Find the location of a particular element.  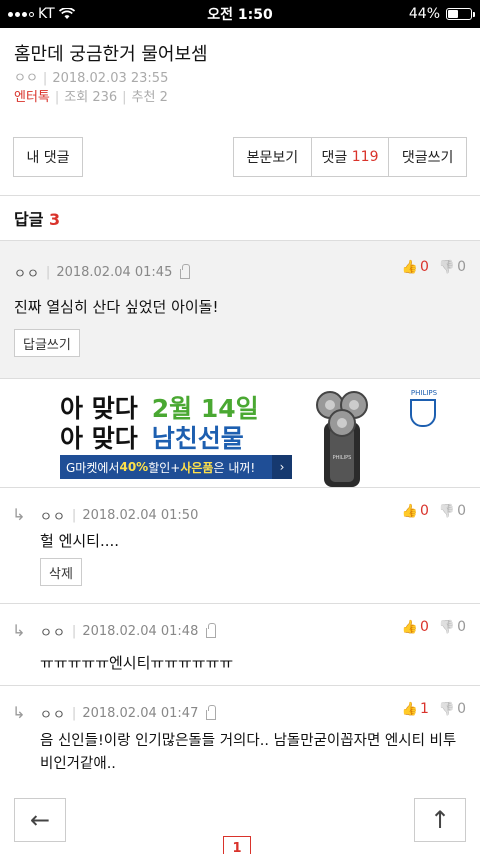

signal-icon is located at coordinates (21, 14).